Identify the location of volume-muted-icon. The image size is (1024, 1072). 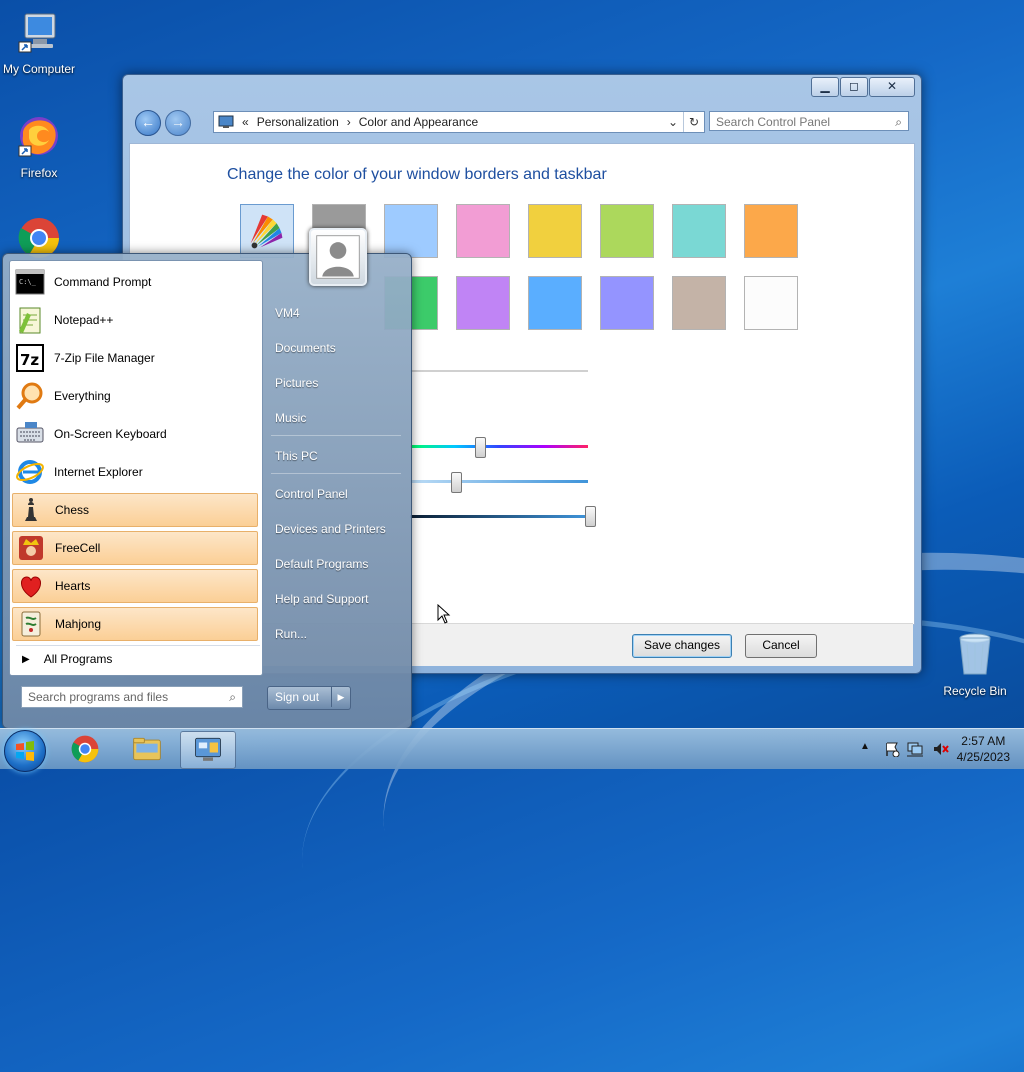
(941, 749).